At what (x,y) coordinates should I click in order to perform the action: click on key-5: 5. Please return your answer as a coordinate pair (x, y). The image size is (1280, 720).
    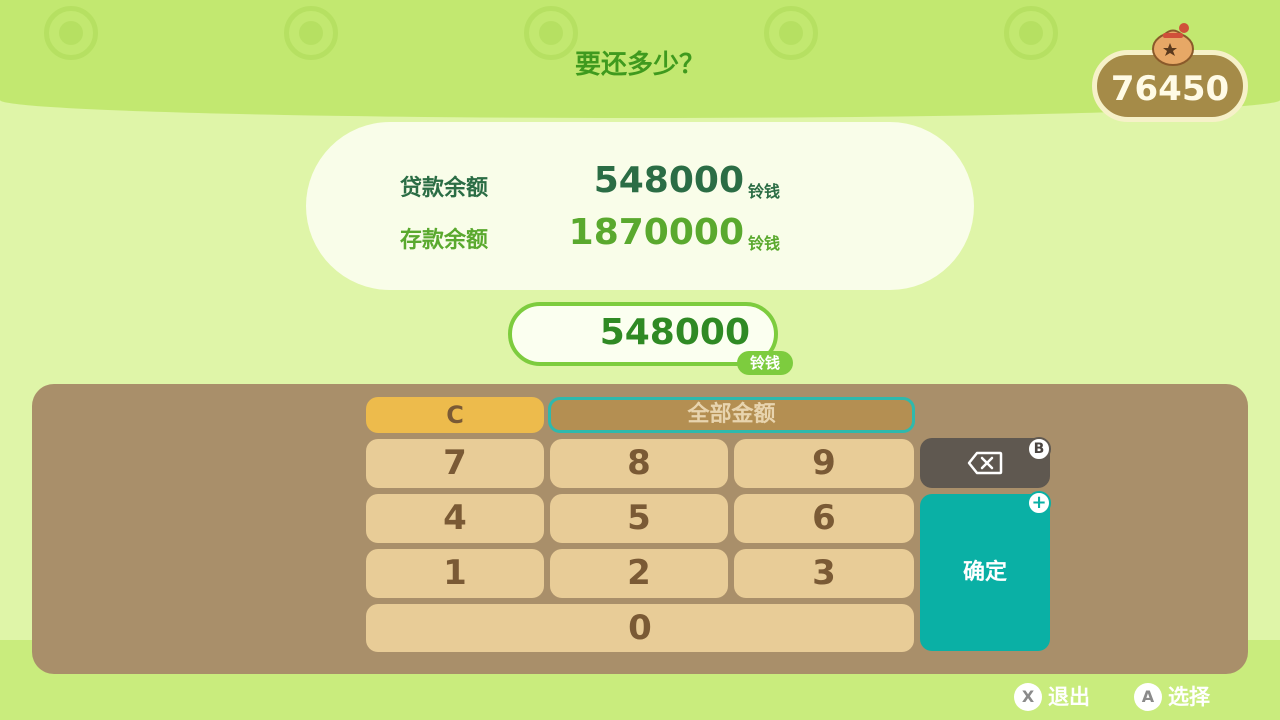
    Looking at the image, I should click on (639, 518).